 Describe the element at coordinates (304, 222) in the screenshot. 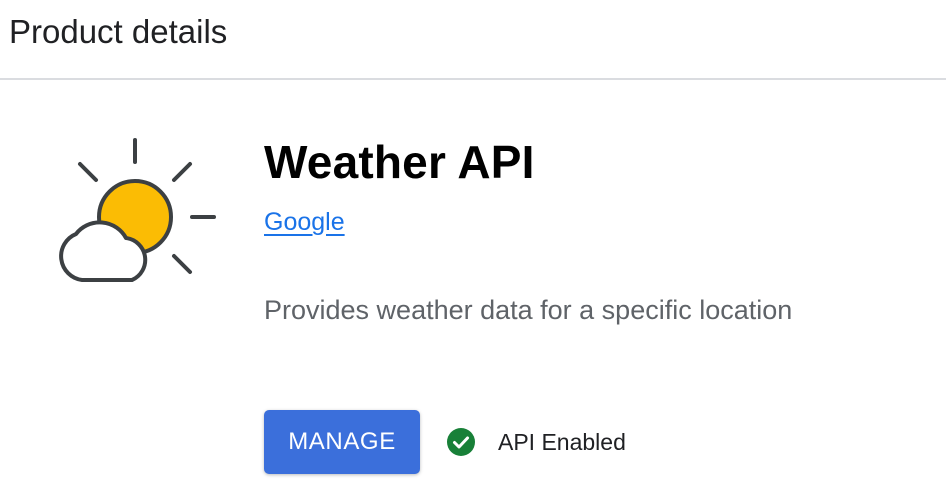

I see `vendor-link: Google` at that location.